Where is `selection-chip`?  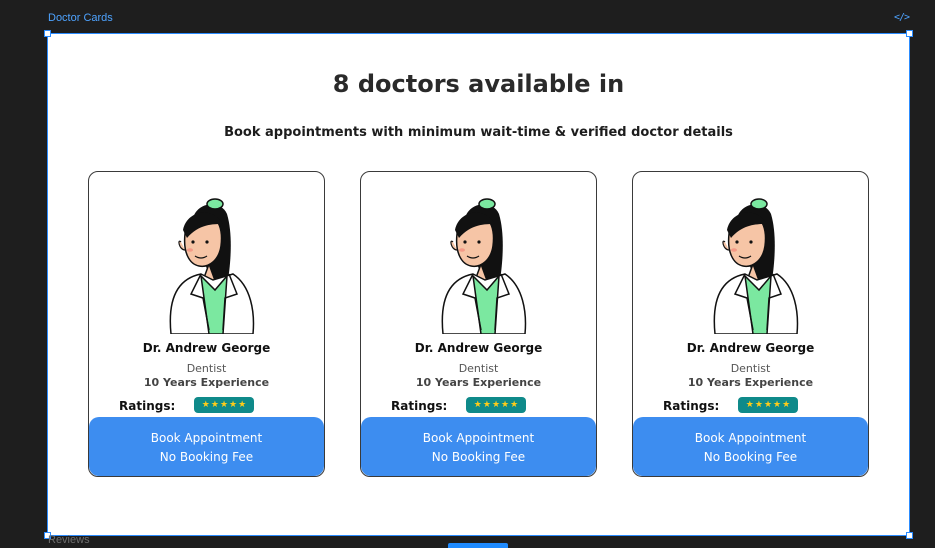 selection-chip is located at coordinates (478, 545).